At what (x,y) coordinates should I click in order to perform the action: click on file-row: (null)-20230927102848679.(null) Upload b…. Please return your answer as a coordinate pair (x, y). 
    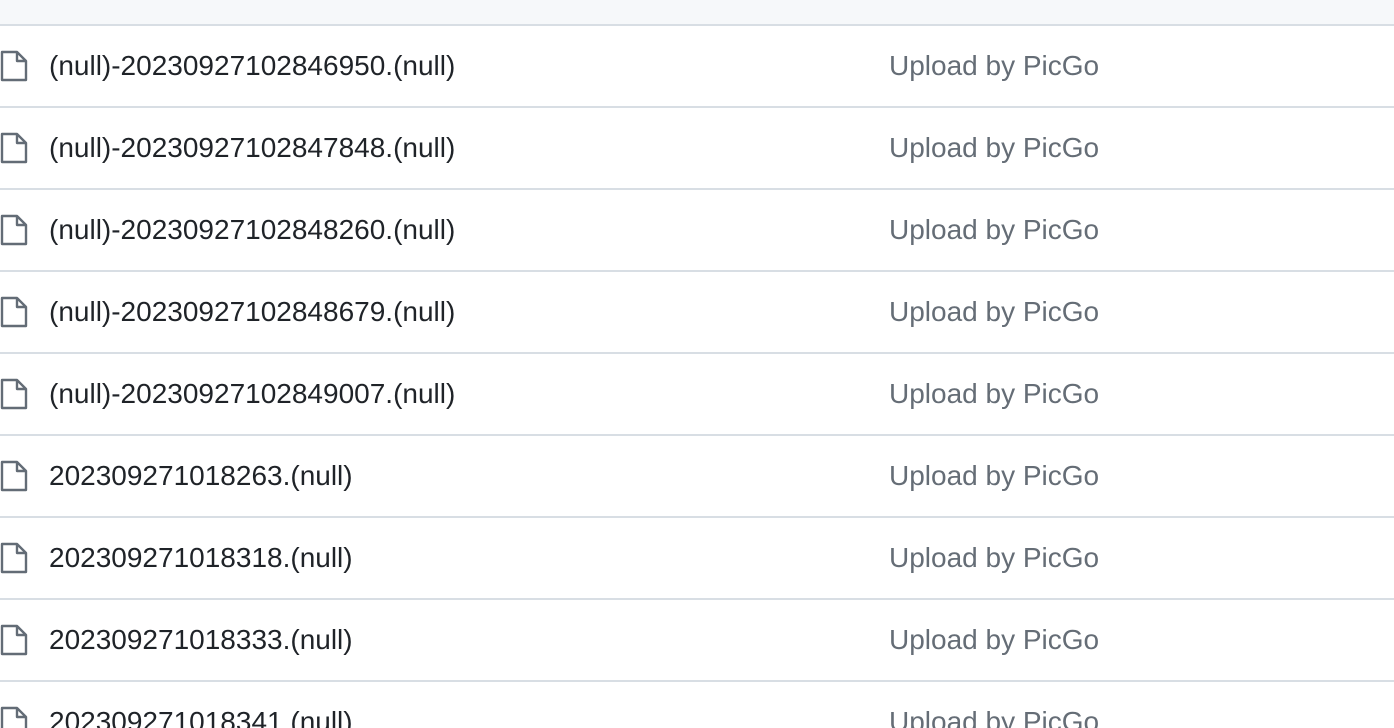
    Looking at the image, I should click on (697, 313).